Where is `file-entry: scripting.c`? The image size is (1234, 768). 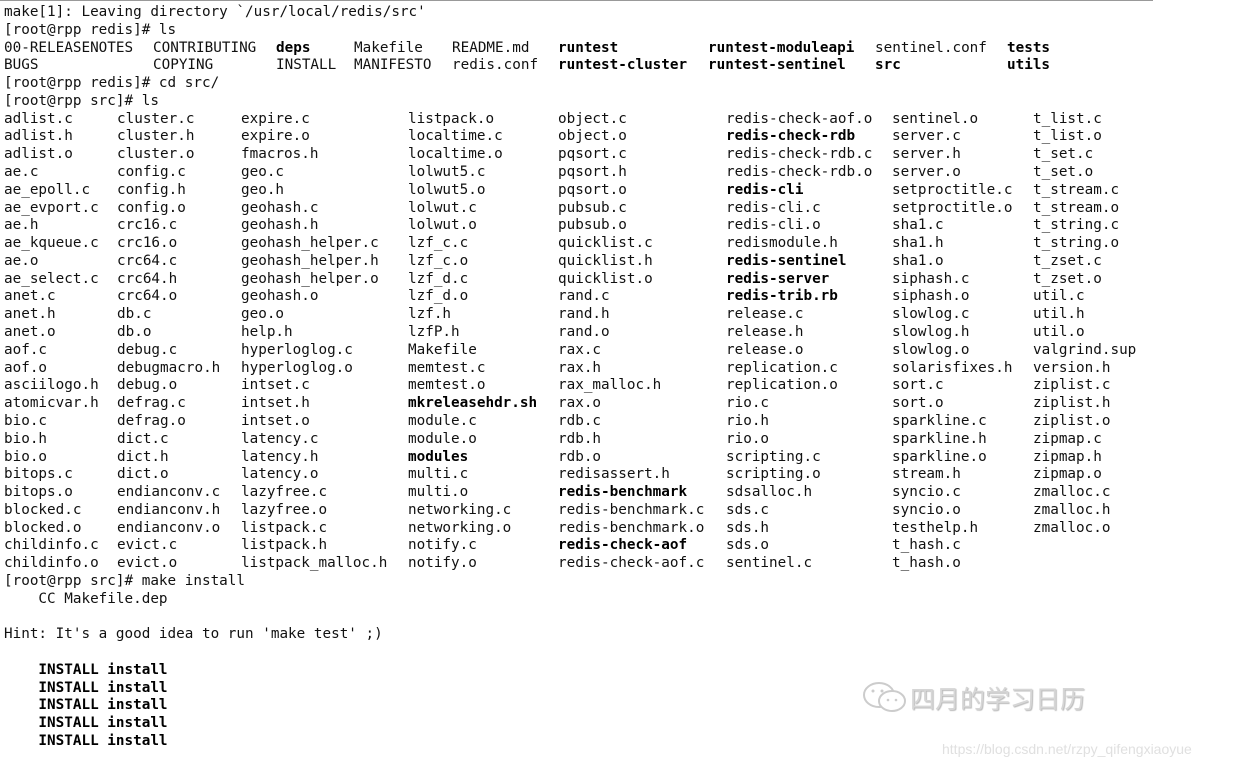 file-entry: scripting.c is located at coordinates (773, 456).